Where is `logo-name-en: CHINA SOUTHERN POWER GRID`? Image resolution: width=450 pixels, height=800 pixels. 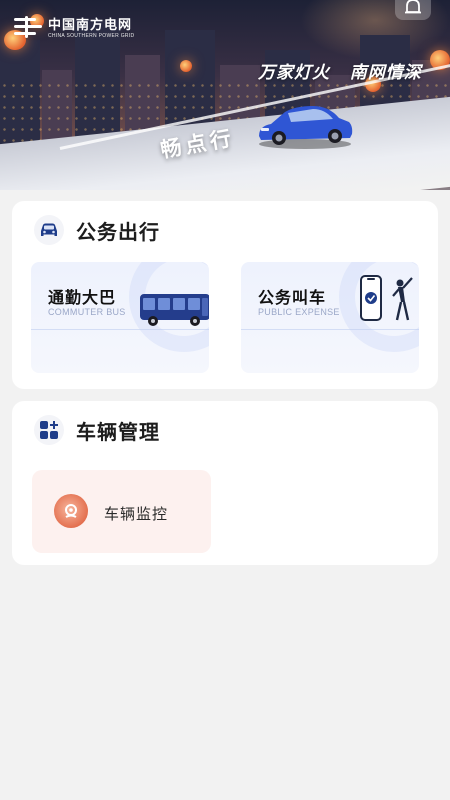 logo-name-en: CHINA SOUTHERN POWER GRID is located at coordinates (91, 36).